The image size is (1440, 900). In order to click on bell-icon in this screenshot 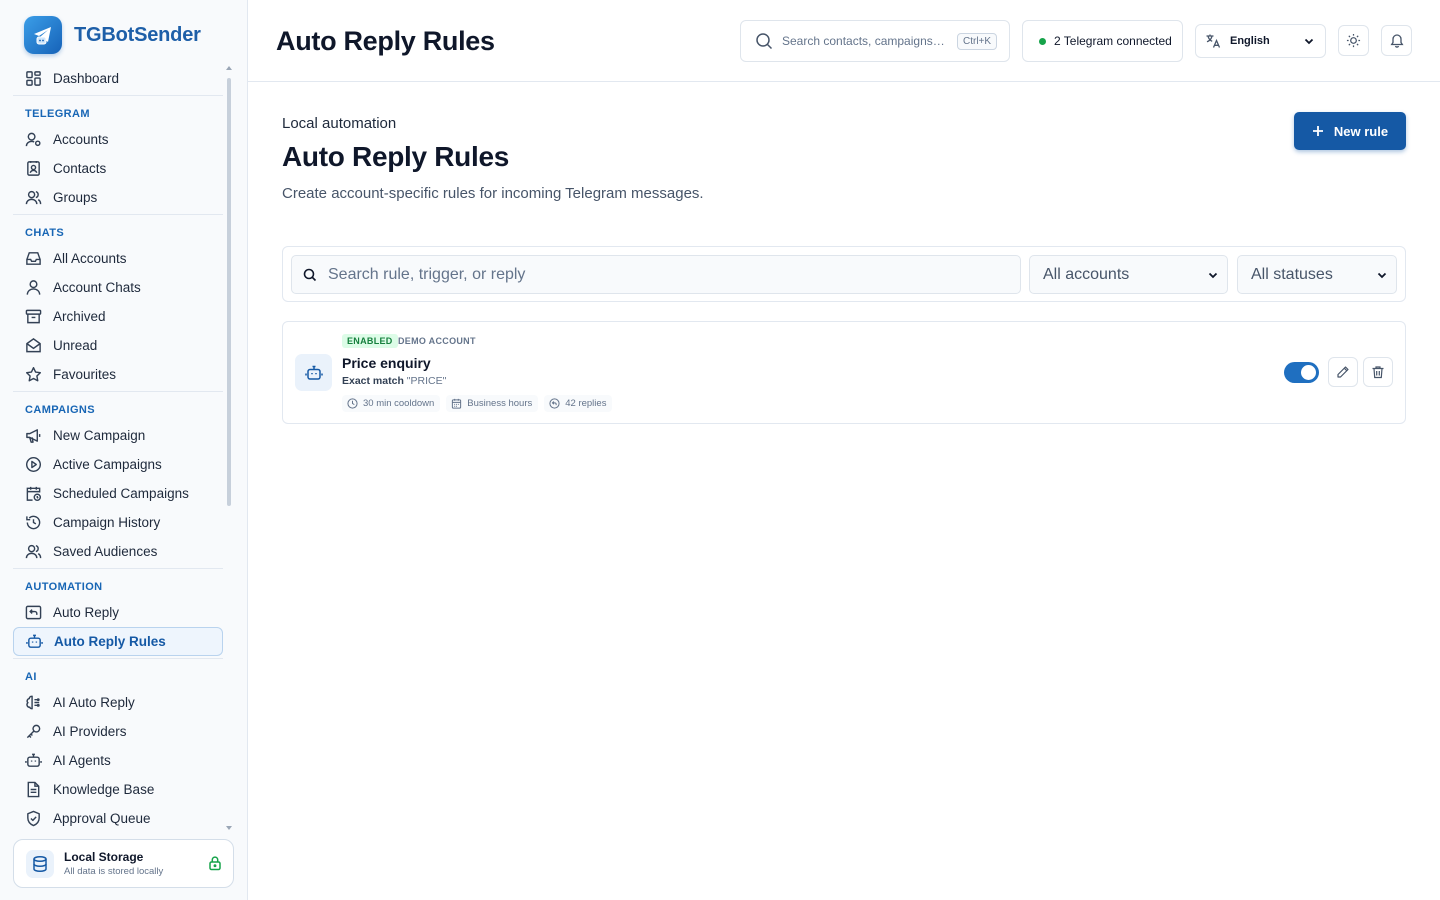, I will do `click(1396, 41)`.